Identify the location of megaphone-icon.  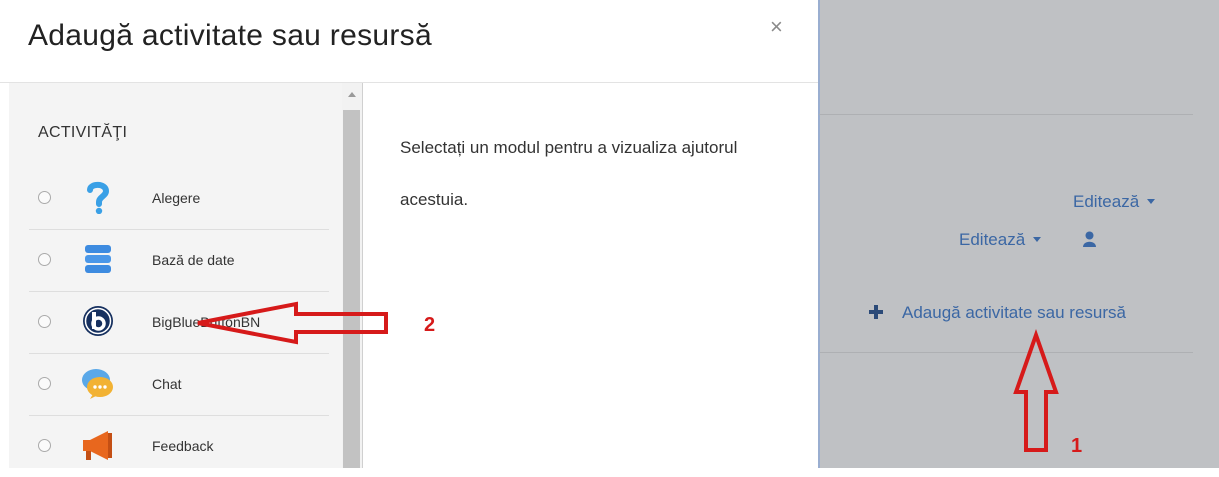
(97, 445).